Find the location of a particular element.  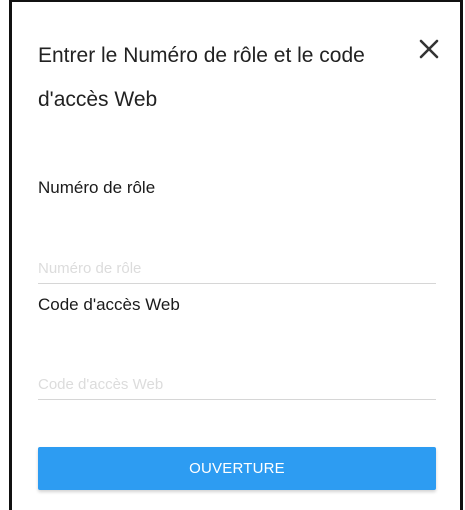

role-number-label: Numéro de rôle is located at coordinates (97, 187).